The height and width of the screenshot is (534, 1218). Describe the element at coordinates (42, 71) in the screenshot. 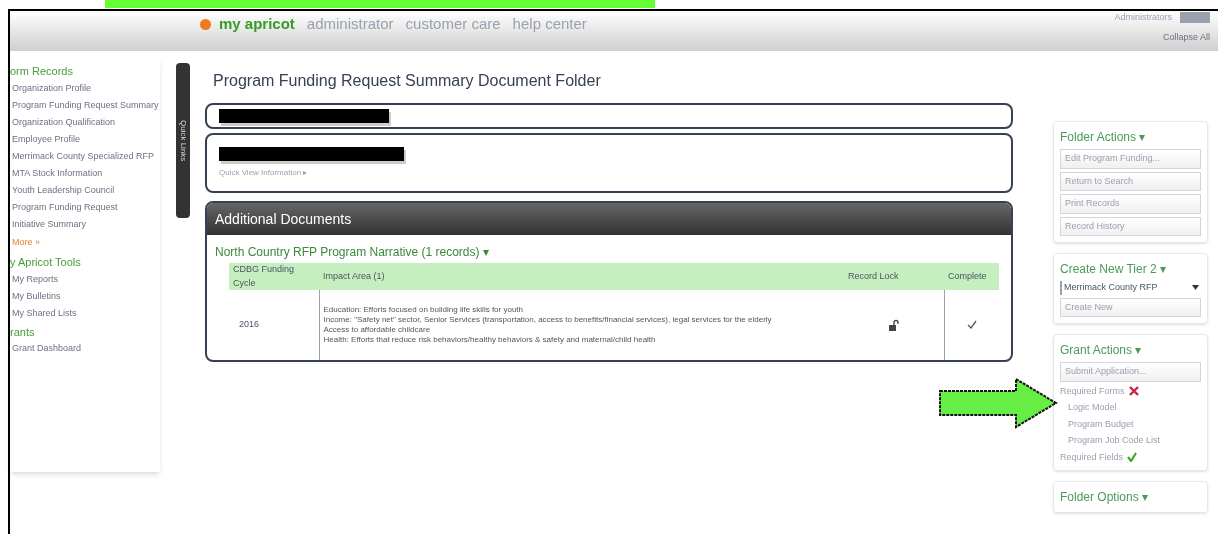

I see `section-heading: orm Records` at that location.